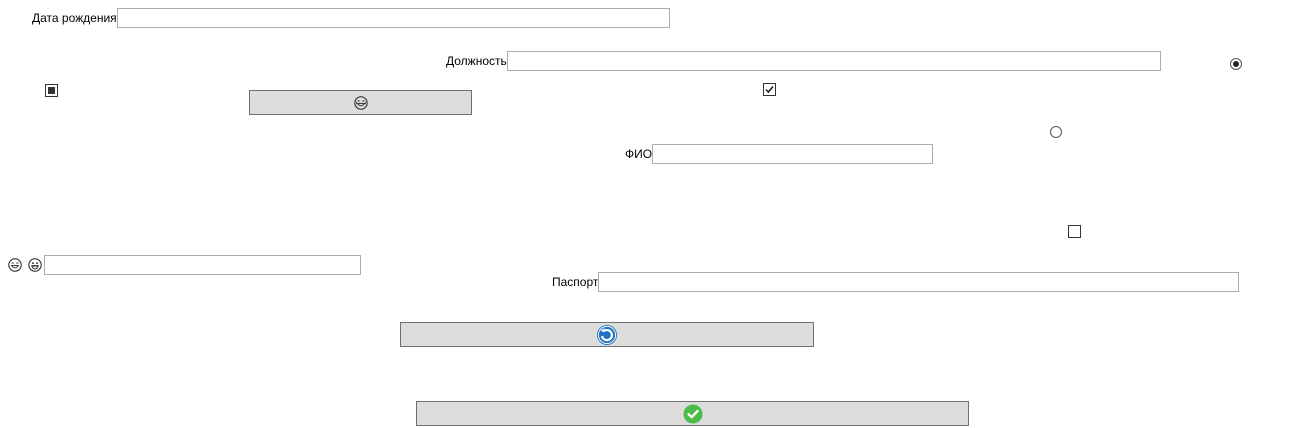 Image resolution: width=1314 pixels, height=428 pixels. What do you see at coordinates (202, 265) in the screenshot?
I see `emoji-text-field` at bounding box center [202, 265].